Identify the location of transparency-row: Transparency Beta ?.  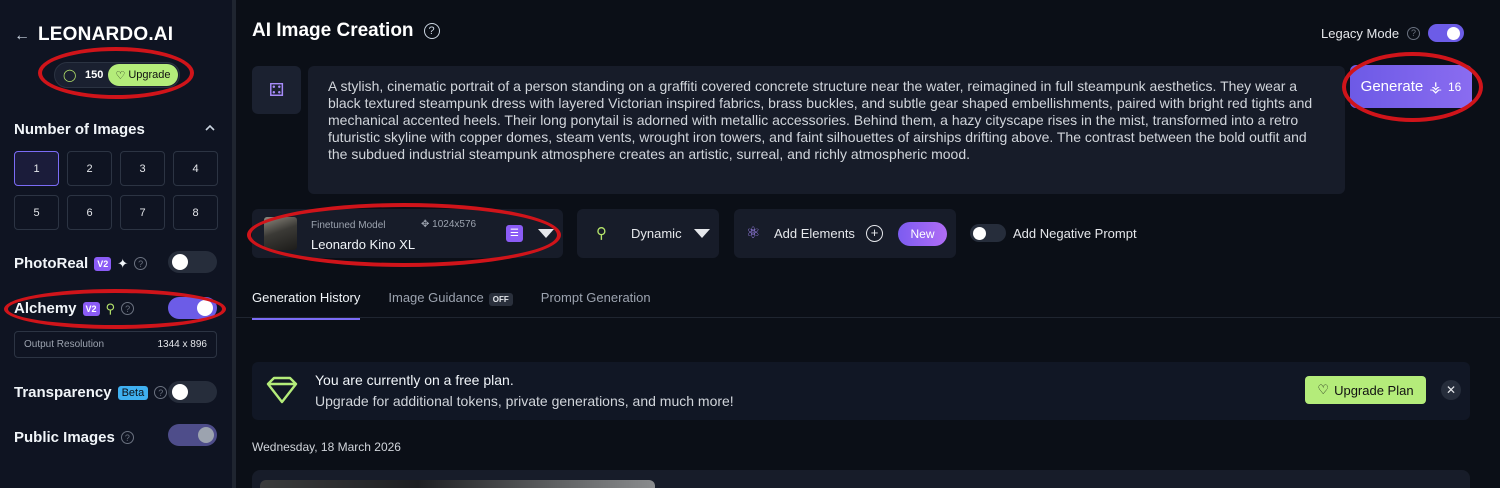
(91, 392).